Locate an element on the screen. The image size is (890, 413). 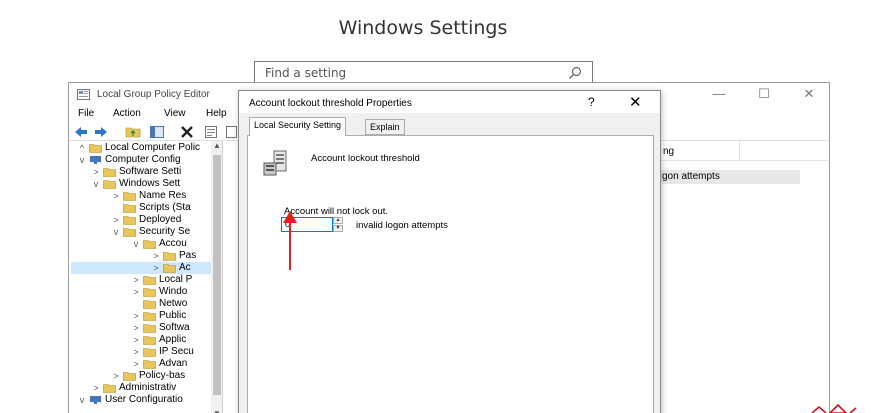
detail-column-header: ng is located at coordinates (744, 151).